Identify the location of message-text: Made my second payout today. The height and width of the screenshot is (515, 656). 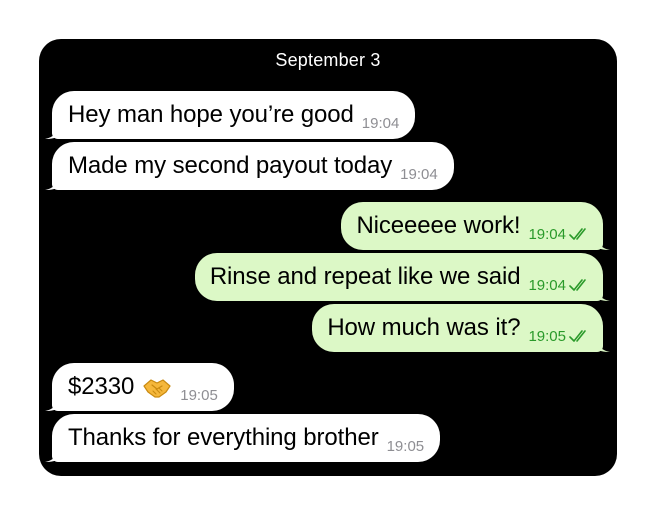
(230, 165).